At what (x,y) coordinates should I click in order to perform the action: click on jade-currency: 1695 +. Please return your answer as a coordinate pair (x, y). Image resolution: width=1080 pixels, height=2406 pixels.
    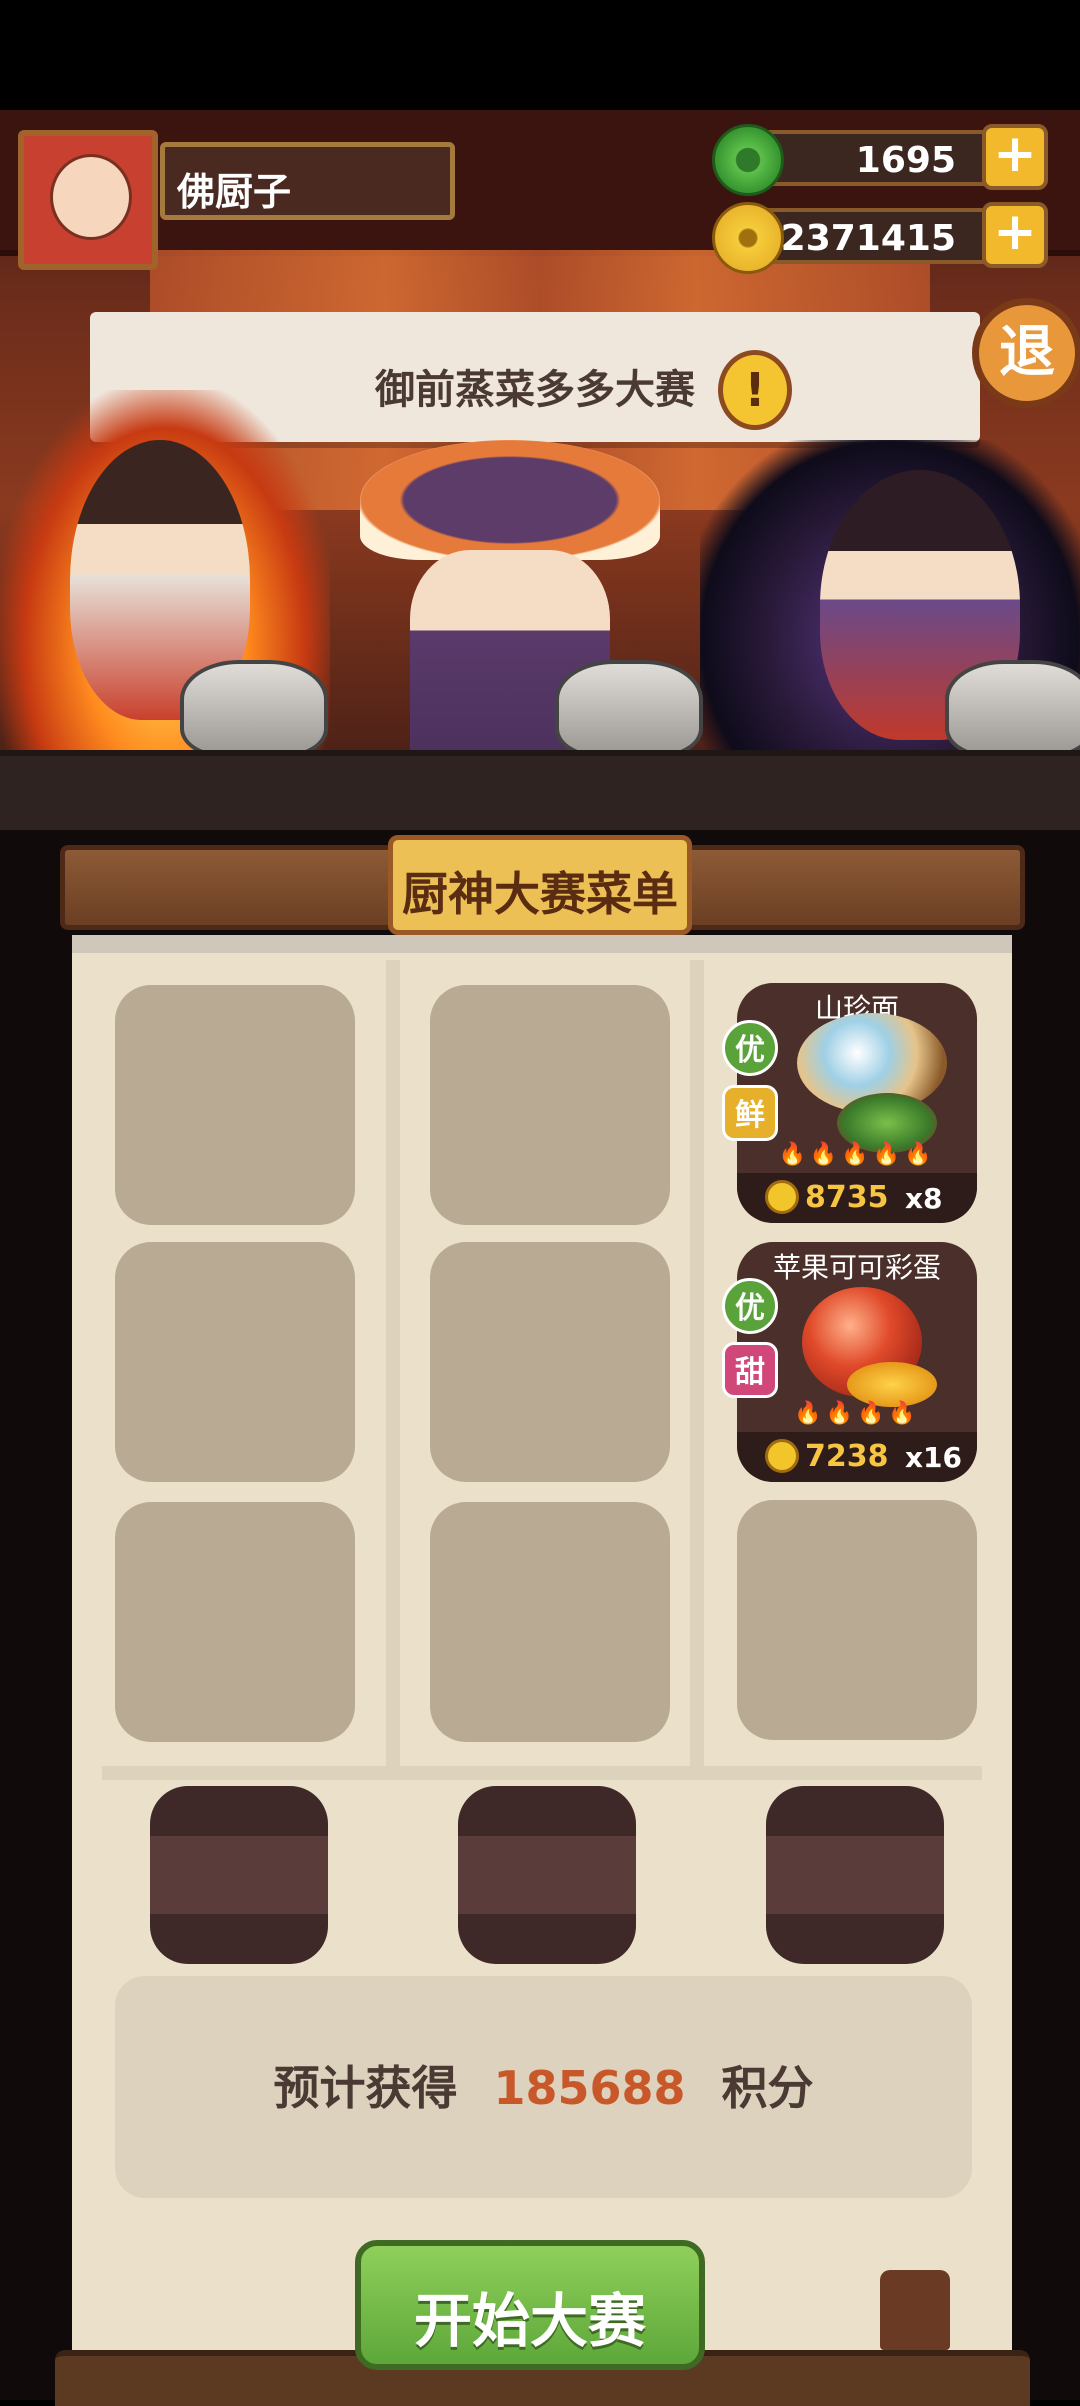
    Looking at the image, I should click on (880, 160).